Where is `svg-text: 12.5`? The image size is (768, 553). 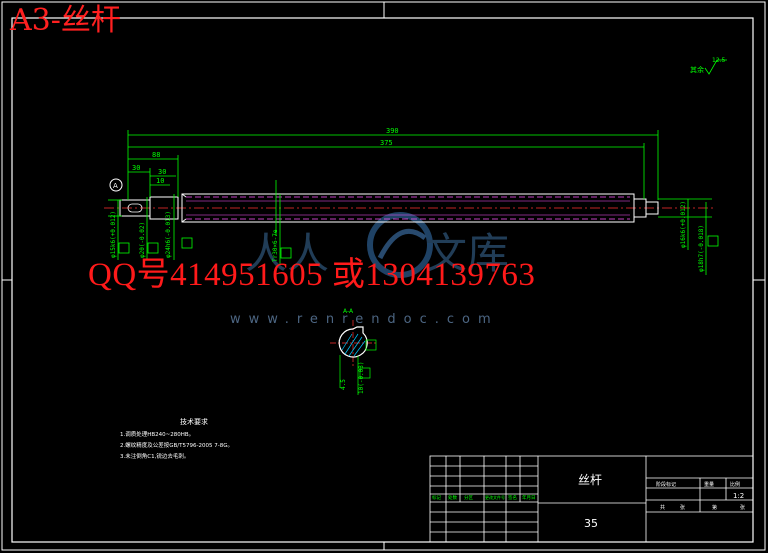
svg-text: 12.5 is located at coordinates (719, 60).